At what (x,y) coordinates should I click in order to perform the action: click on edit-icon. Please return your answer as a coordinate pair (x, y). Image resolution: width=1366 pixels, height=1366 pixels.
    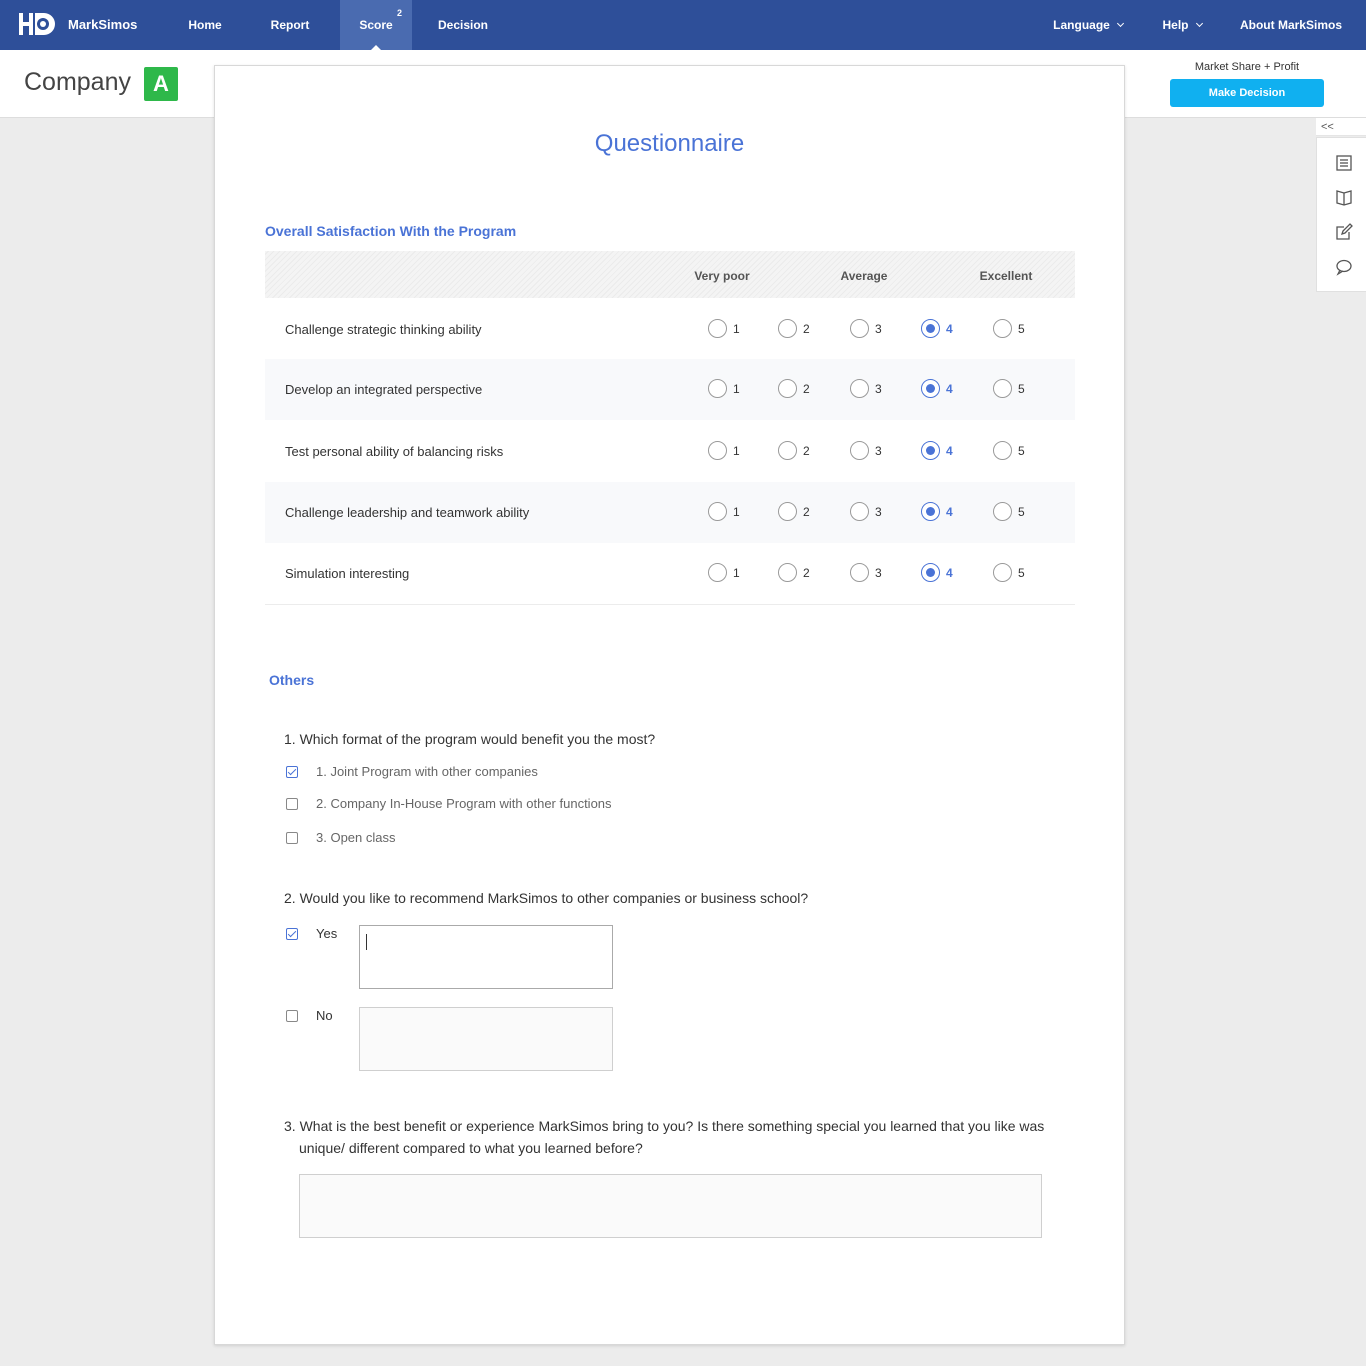
    Looking at the image, I should click on (1344, 232).